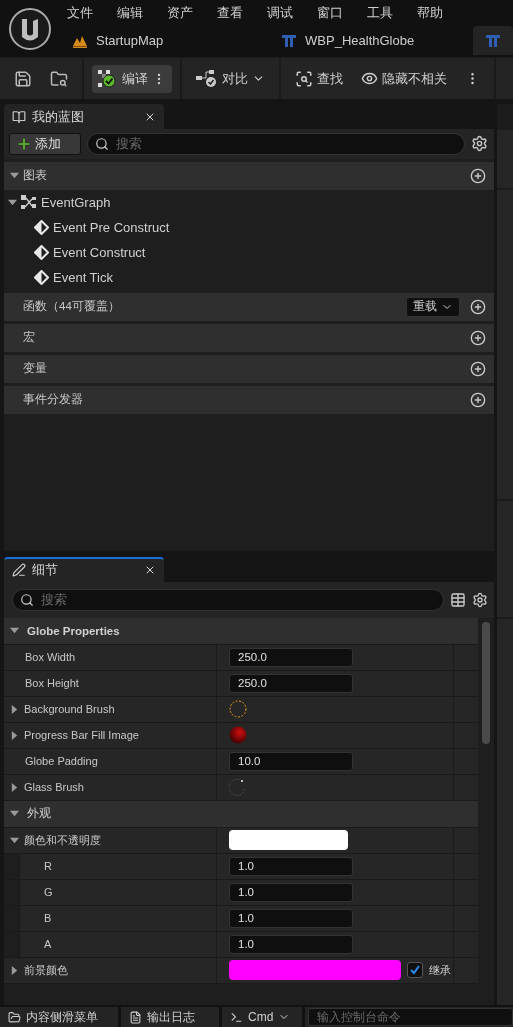  Describe the element at coordinates (84, 116) in the screenshot. I see `panel-tab: 我的蓝图` at that location.